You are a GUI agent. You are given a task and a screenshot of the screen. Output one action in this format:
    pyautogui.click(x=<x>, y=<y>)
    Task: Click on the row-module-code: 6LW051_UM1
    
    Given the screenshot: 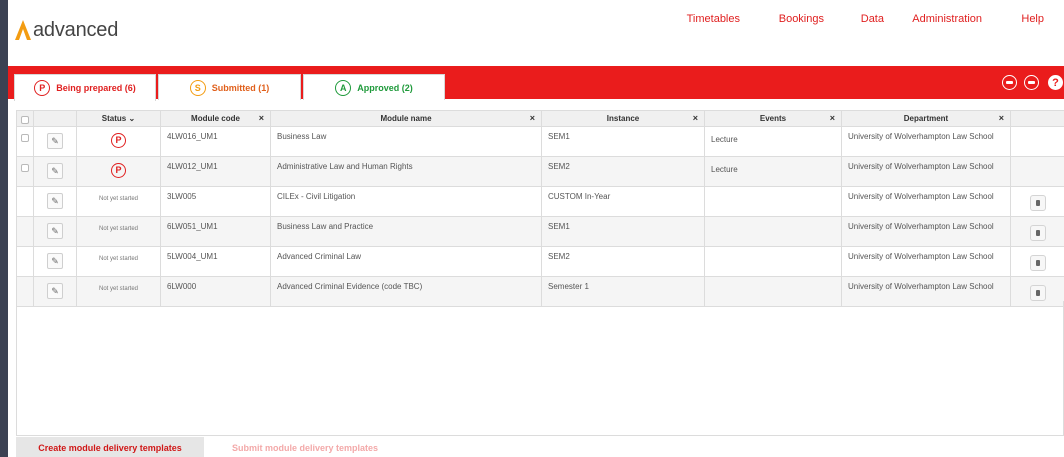 What is the action you would take?
    pyautogui.click(x=215, y=231)
    